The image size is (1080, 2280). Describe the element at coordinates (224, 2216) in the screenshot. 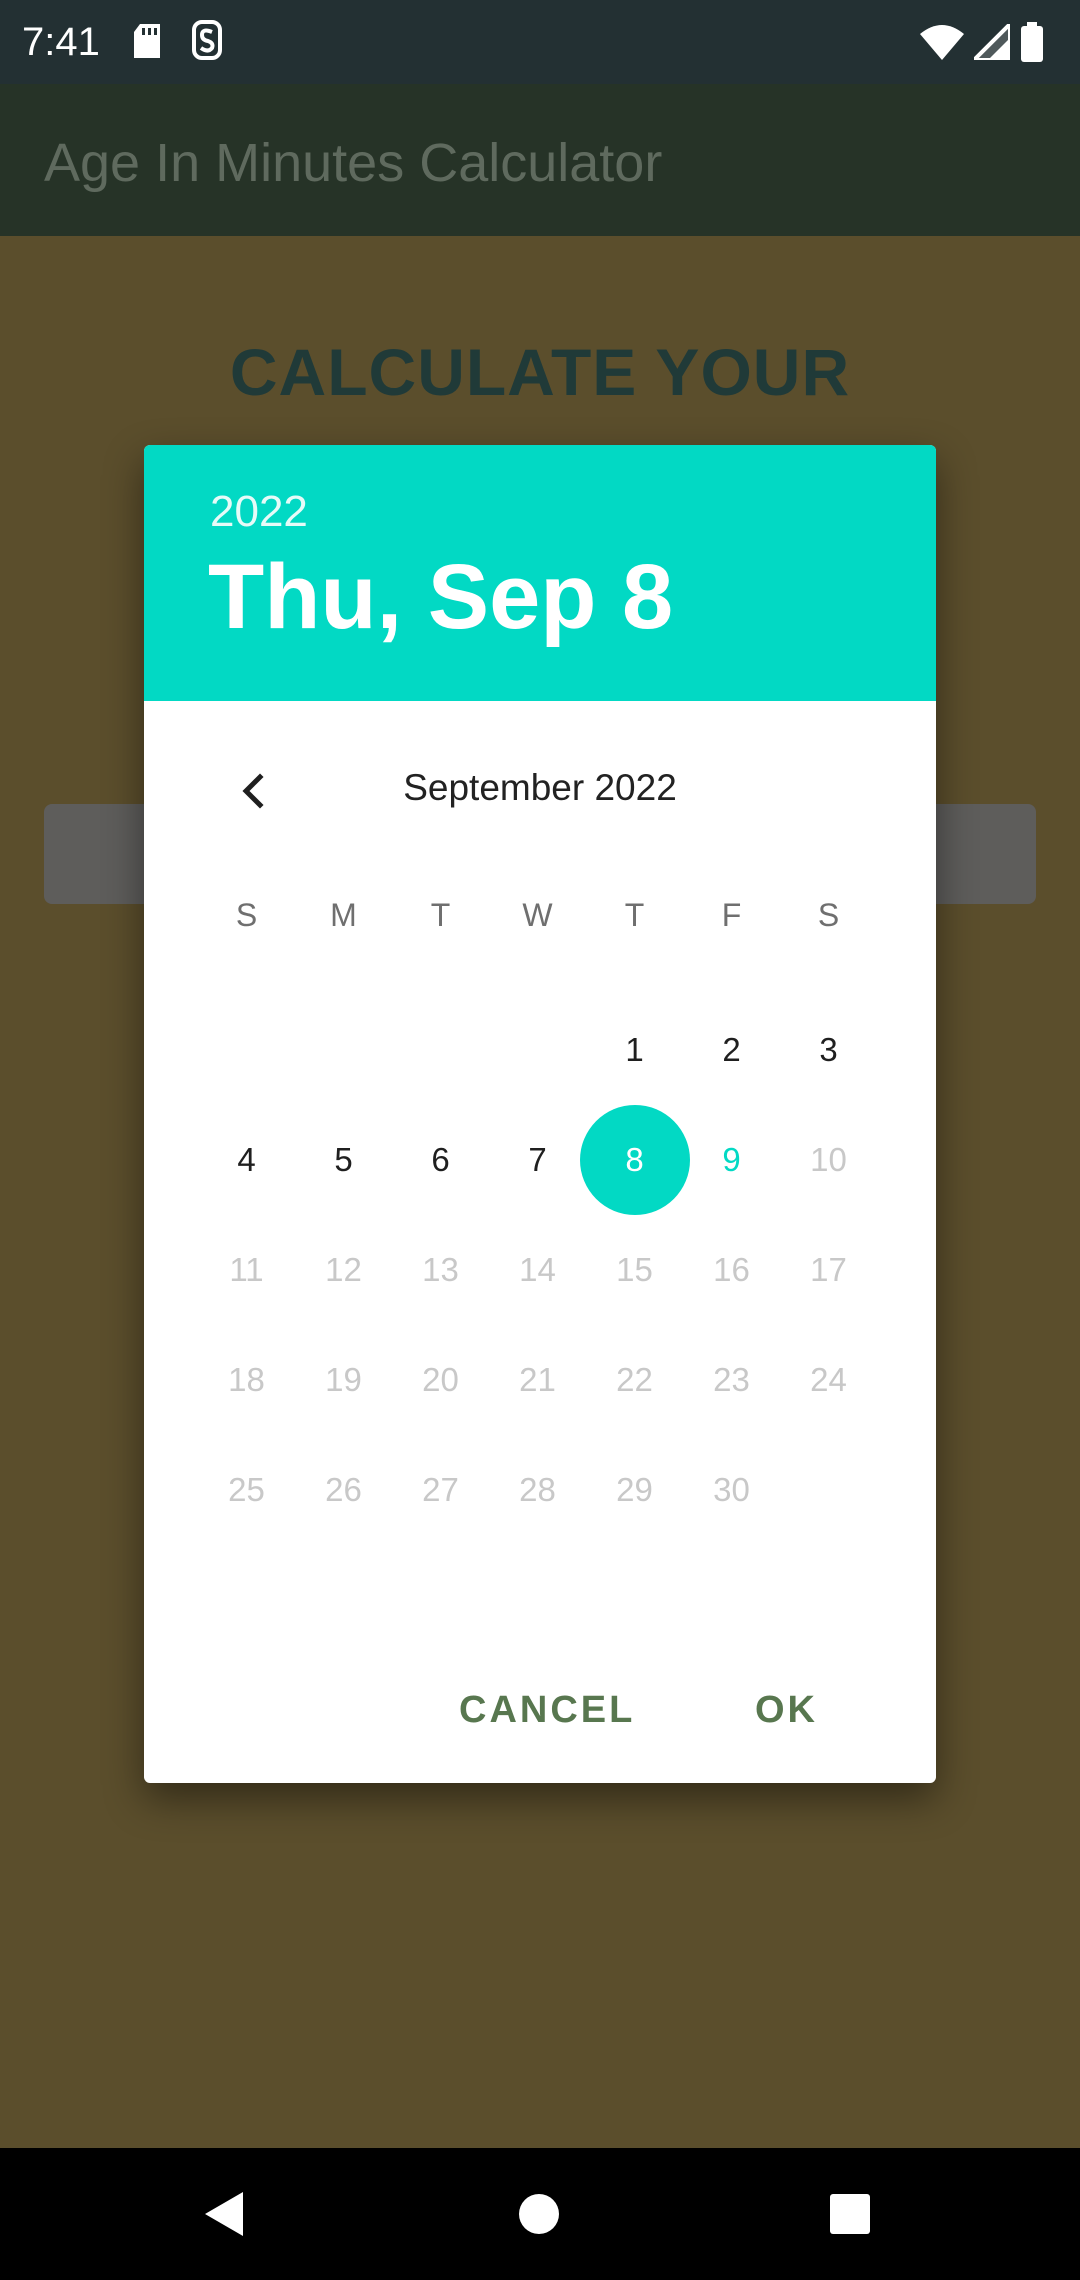

I see `back-icon` at that location.